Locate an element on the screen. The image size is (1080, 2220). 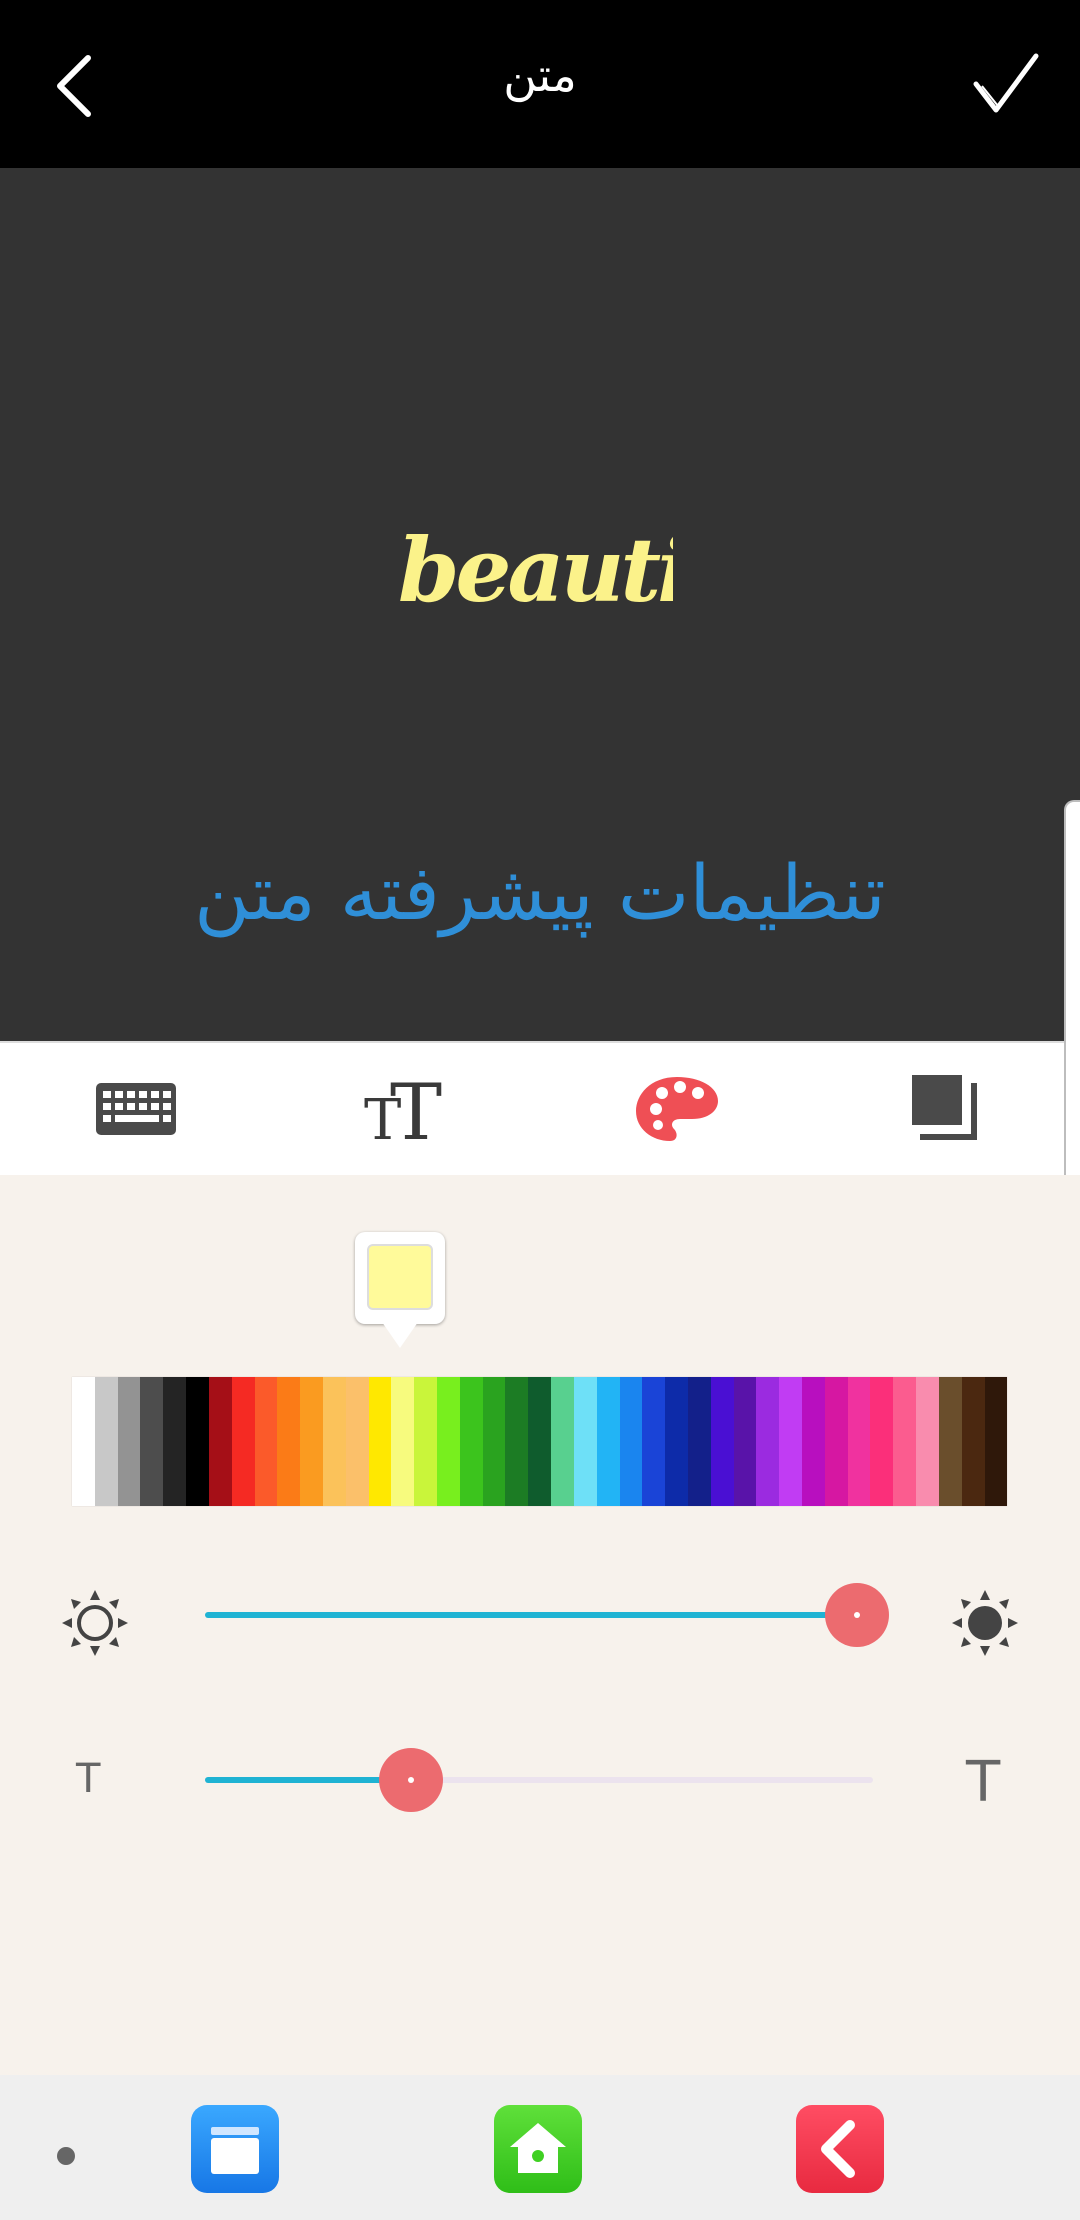
palette-icon is located at coordinates (677, 1109).